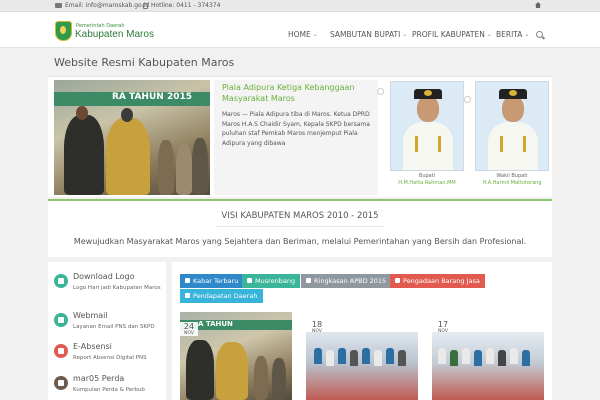  I want to click on news-icon, so click(187, 280).